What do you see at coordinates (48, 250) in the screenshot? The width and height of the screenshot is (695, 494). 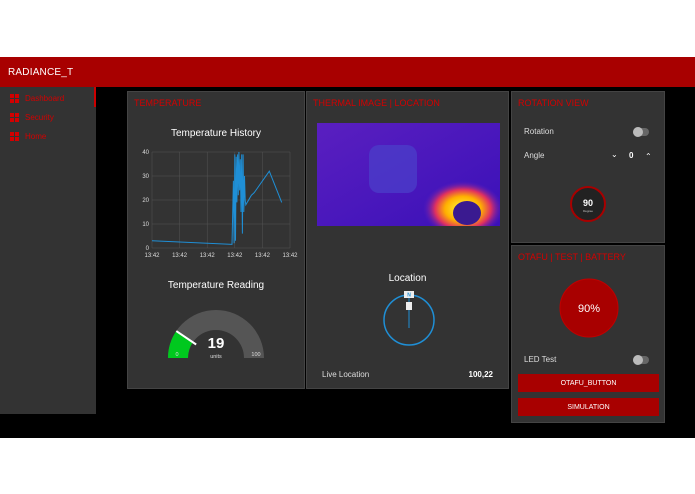 I see `sidebar: Dashboard Security Home` at bounding box center [48, 250].